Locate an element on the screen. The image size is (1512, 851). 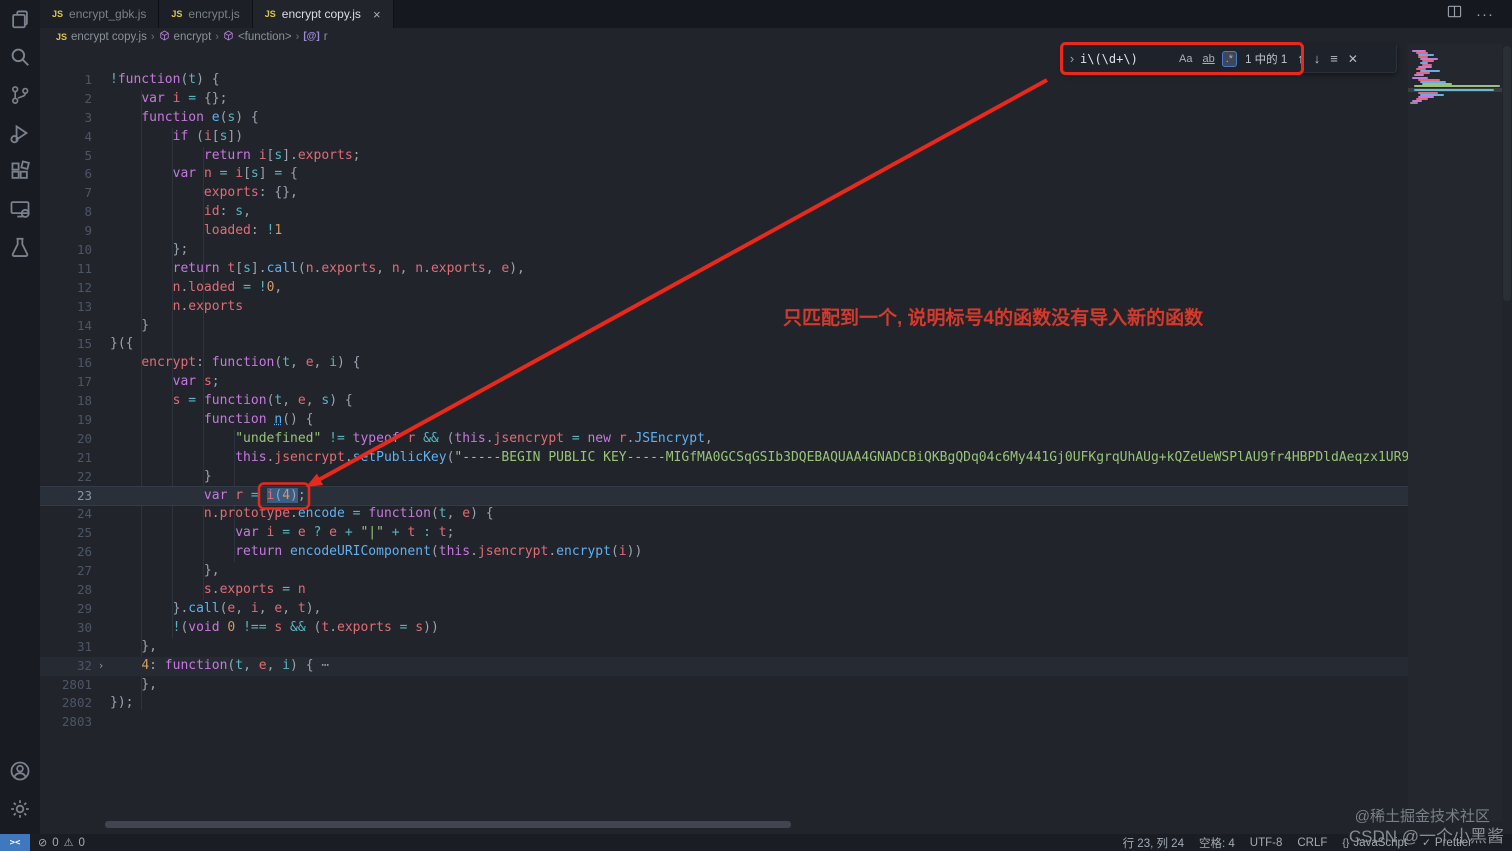
extensions-icon is located at coordinates (20, 171).